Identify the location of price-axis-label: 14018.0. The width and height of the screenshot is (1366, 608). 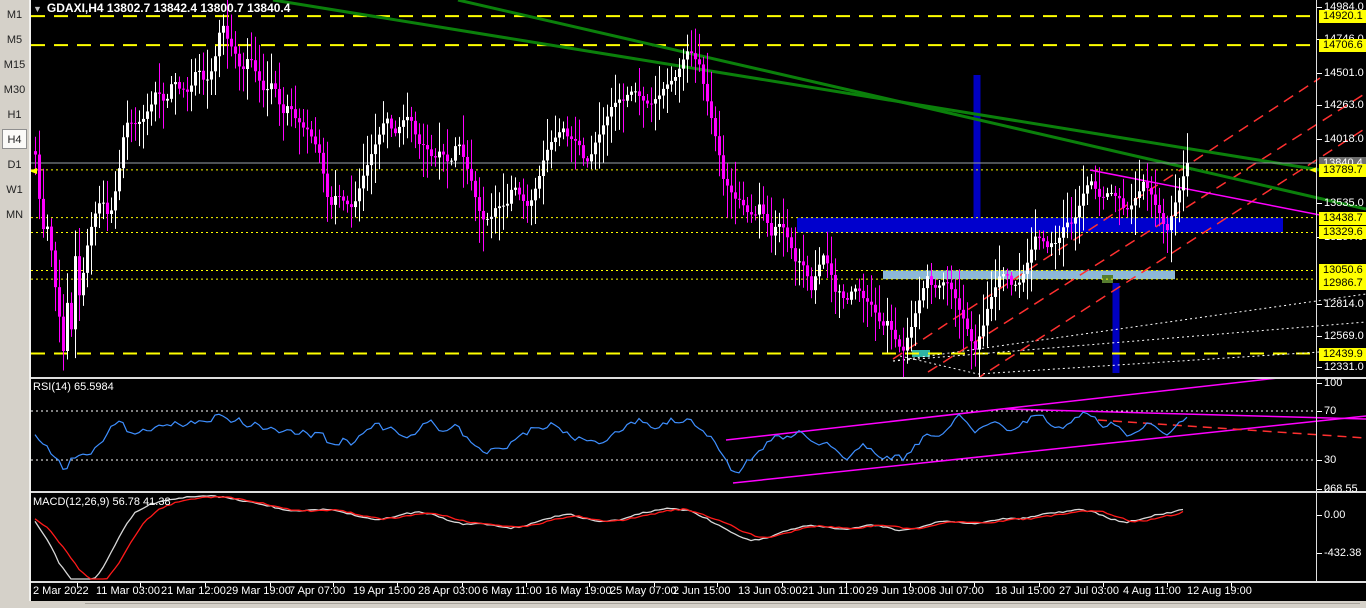
(1344, 139).